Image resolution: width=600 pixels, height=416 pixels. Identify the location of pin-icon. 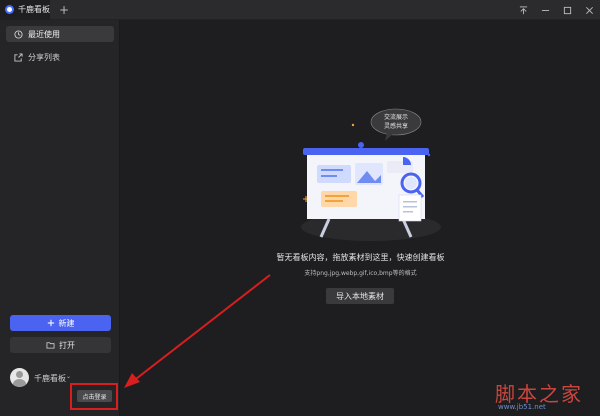
(523, 9).